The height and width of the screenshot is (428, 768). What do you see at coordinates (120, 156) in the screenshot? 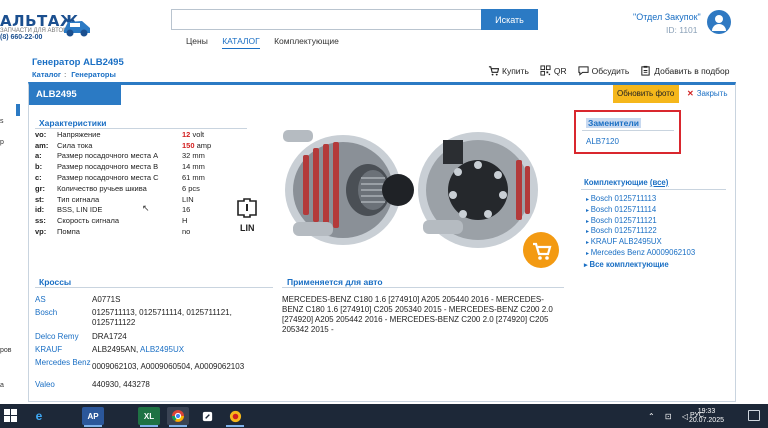
I see `spec-row: a: Размер посадочного места A 32 mm` at bounding box center [120, 156].